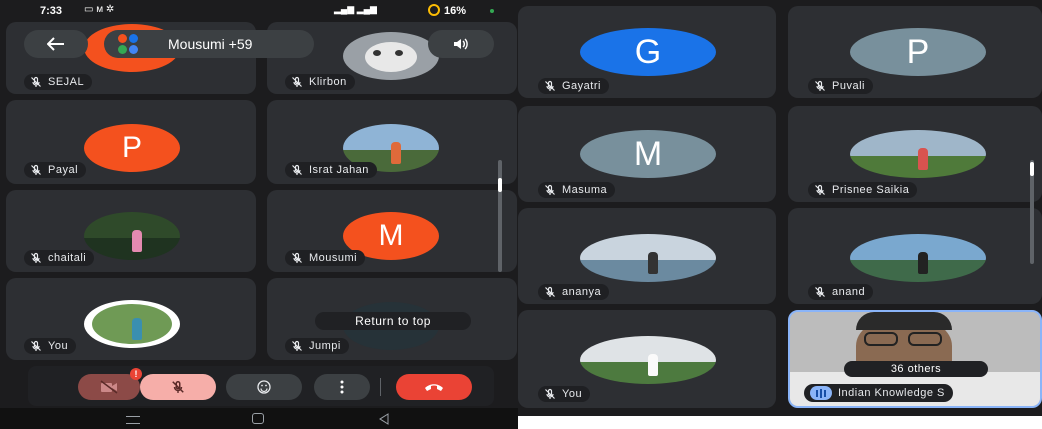  Describe the element at coordinates (109, 387) in the screenshot. I see `camera-off-icon` at that location.